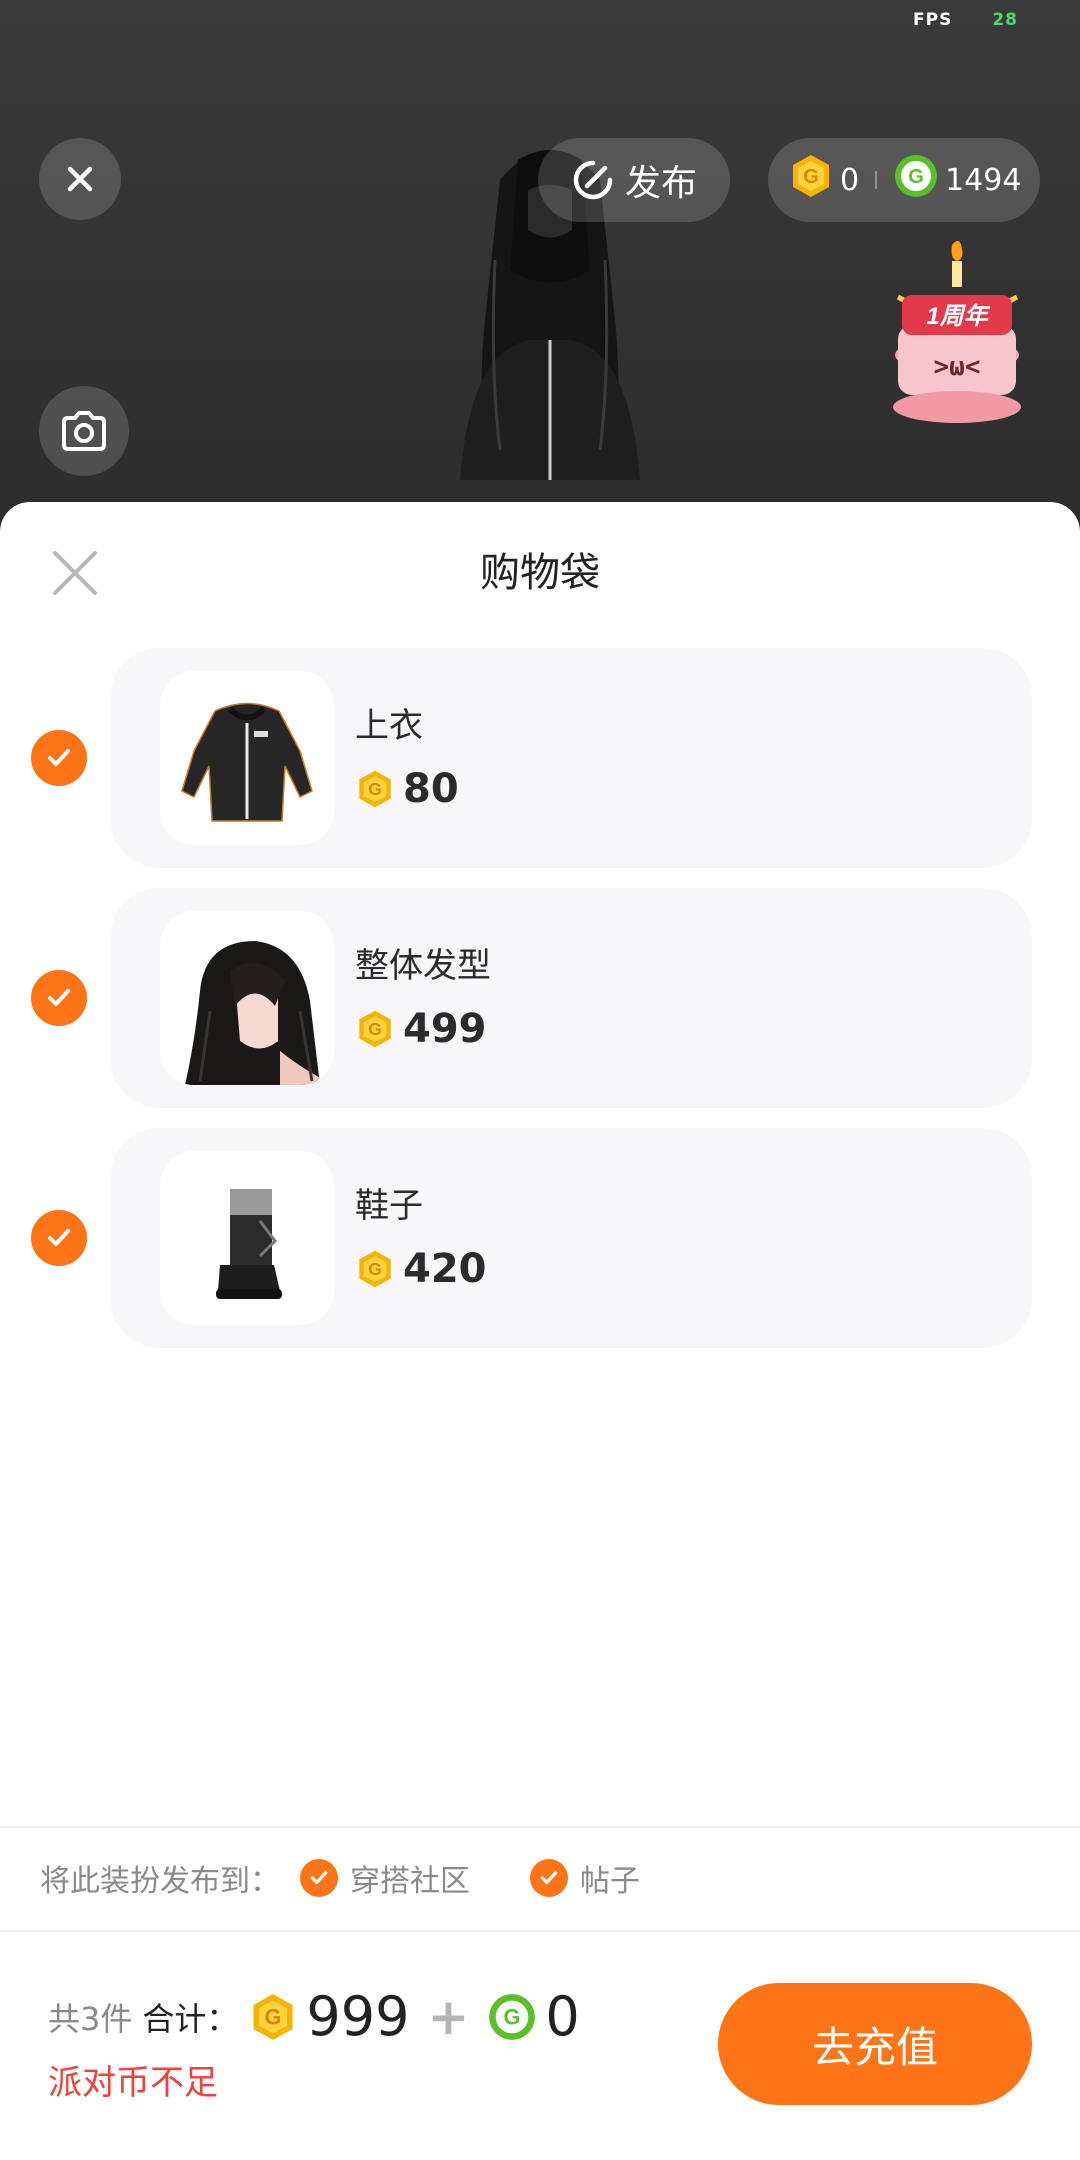  Describe the element at coordinates (448, 2016) in the screenshot. I see `plus-sign: +` at that location.